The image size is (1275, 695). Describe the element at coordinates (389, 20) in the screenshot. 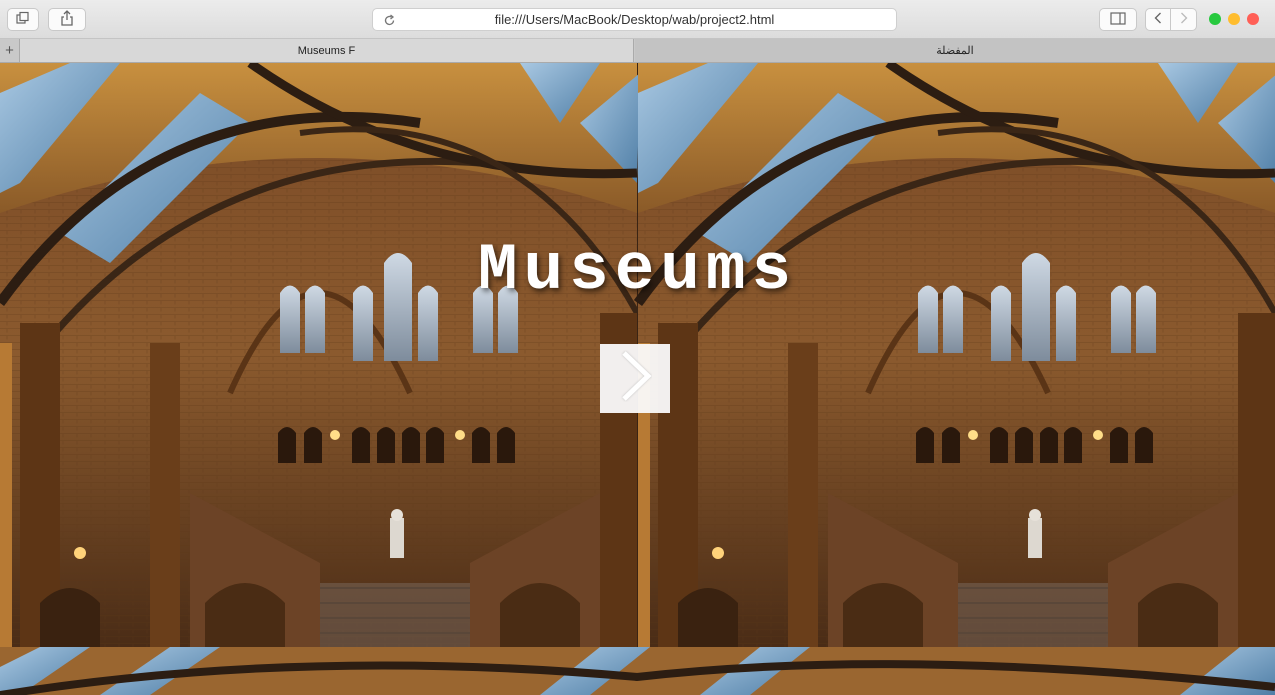

I see `reload-icon` at that location.